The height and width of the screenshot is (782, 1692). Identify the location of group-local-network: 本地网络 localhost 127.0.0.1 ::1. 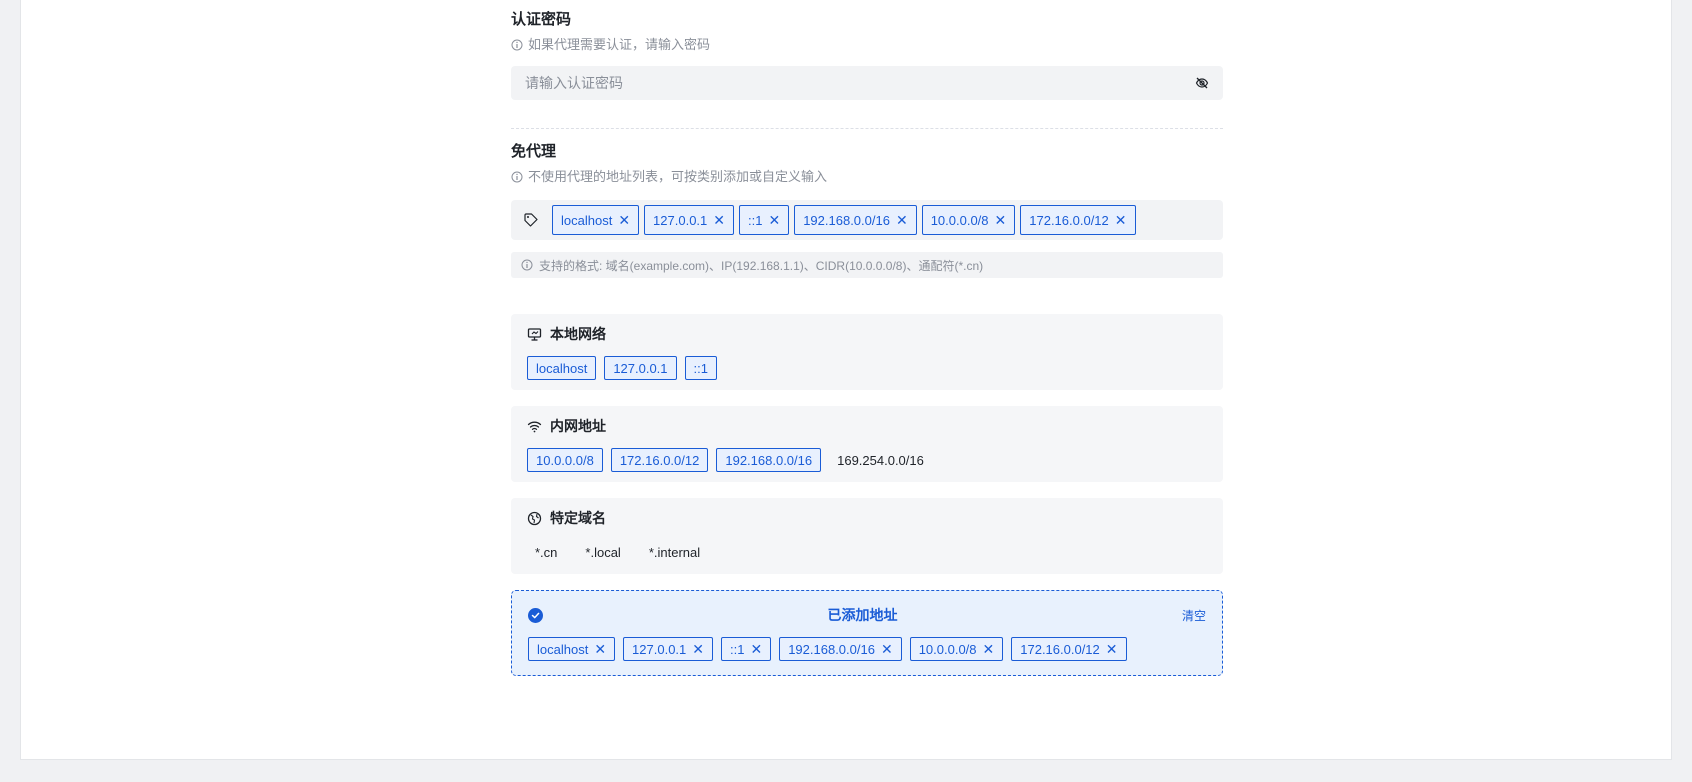
(867, 352).